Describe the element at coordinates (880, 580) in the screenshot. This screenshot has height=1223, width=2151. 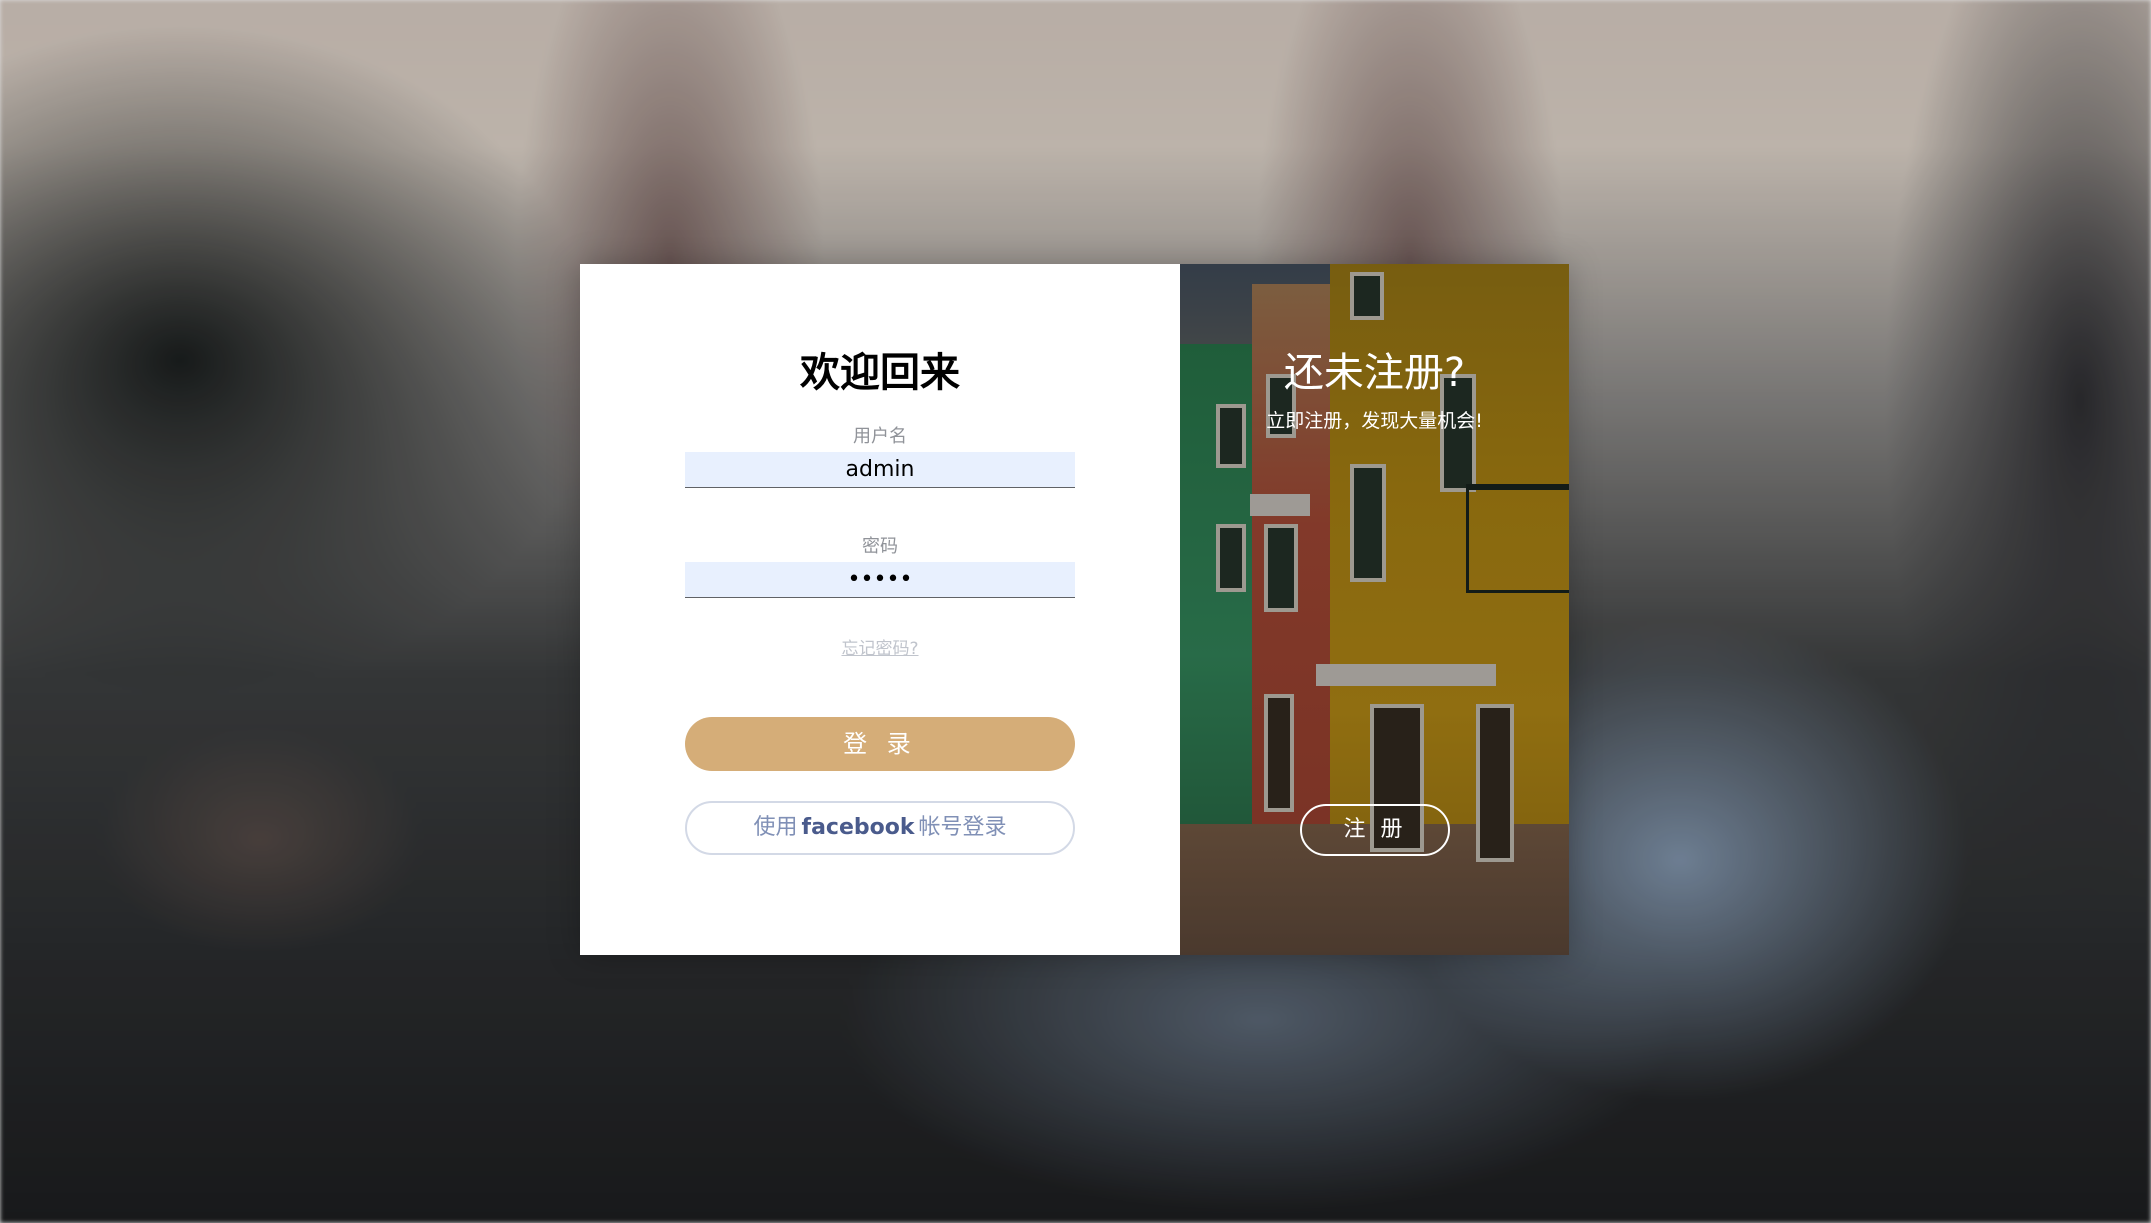
I see `password-input` at that location.